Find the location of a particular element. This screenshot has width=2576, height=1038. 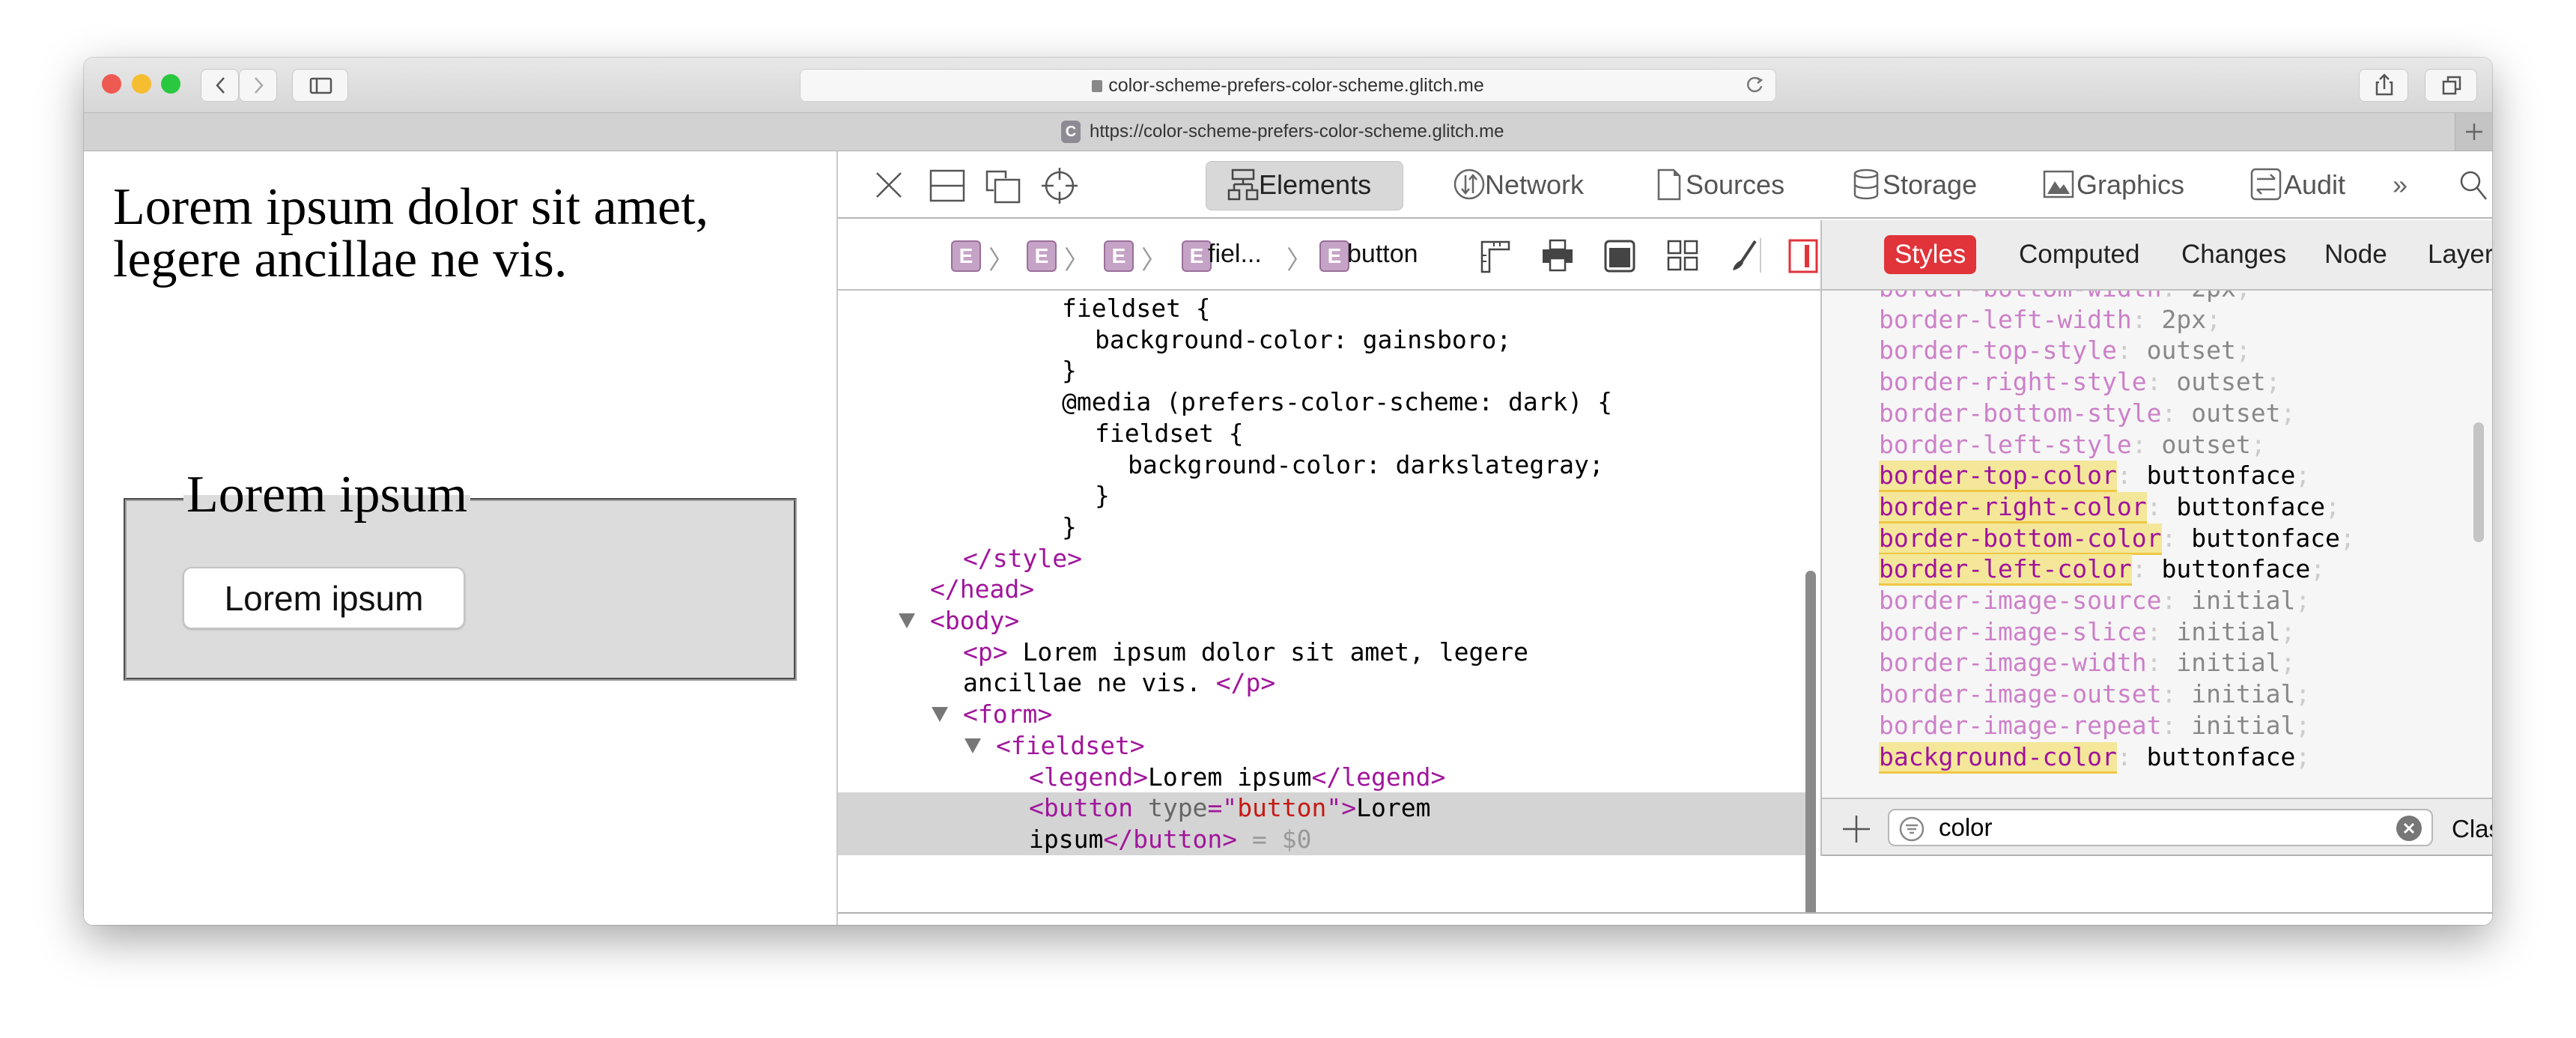

property-value: initial is located at coordinates (2243, 600).